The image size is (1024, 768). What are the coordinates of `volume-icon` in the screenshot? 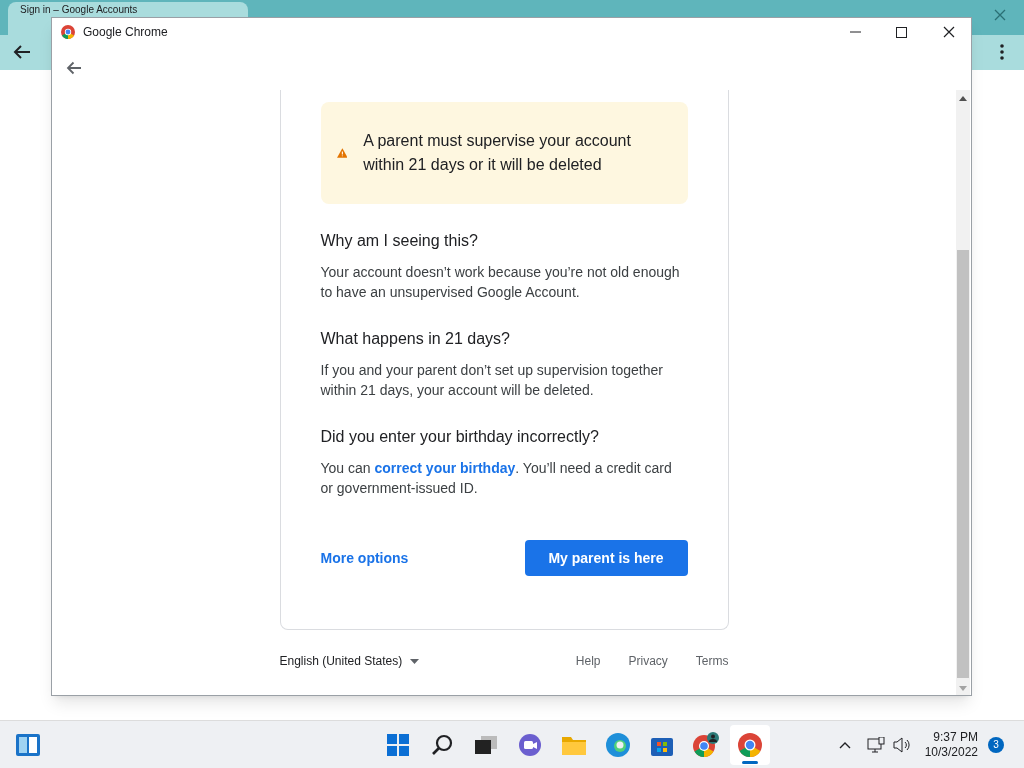 It's located at (901, 744).